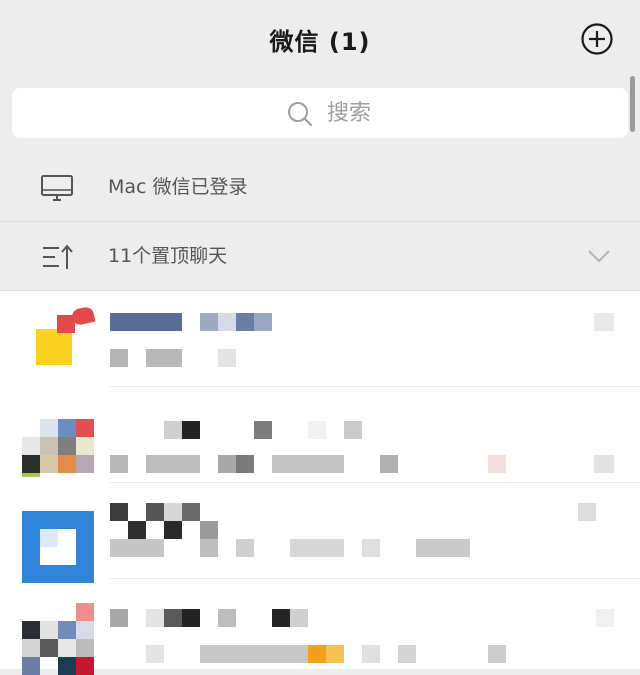  I want to click on scrollbar, so click(632, 104).